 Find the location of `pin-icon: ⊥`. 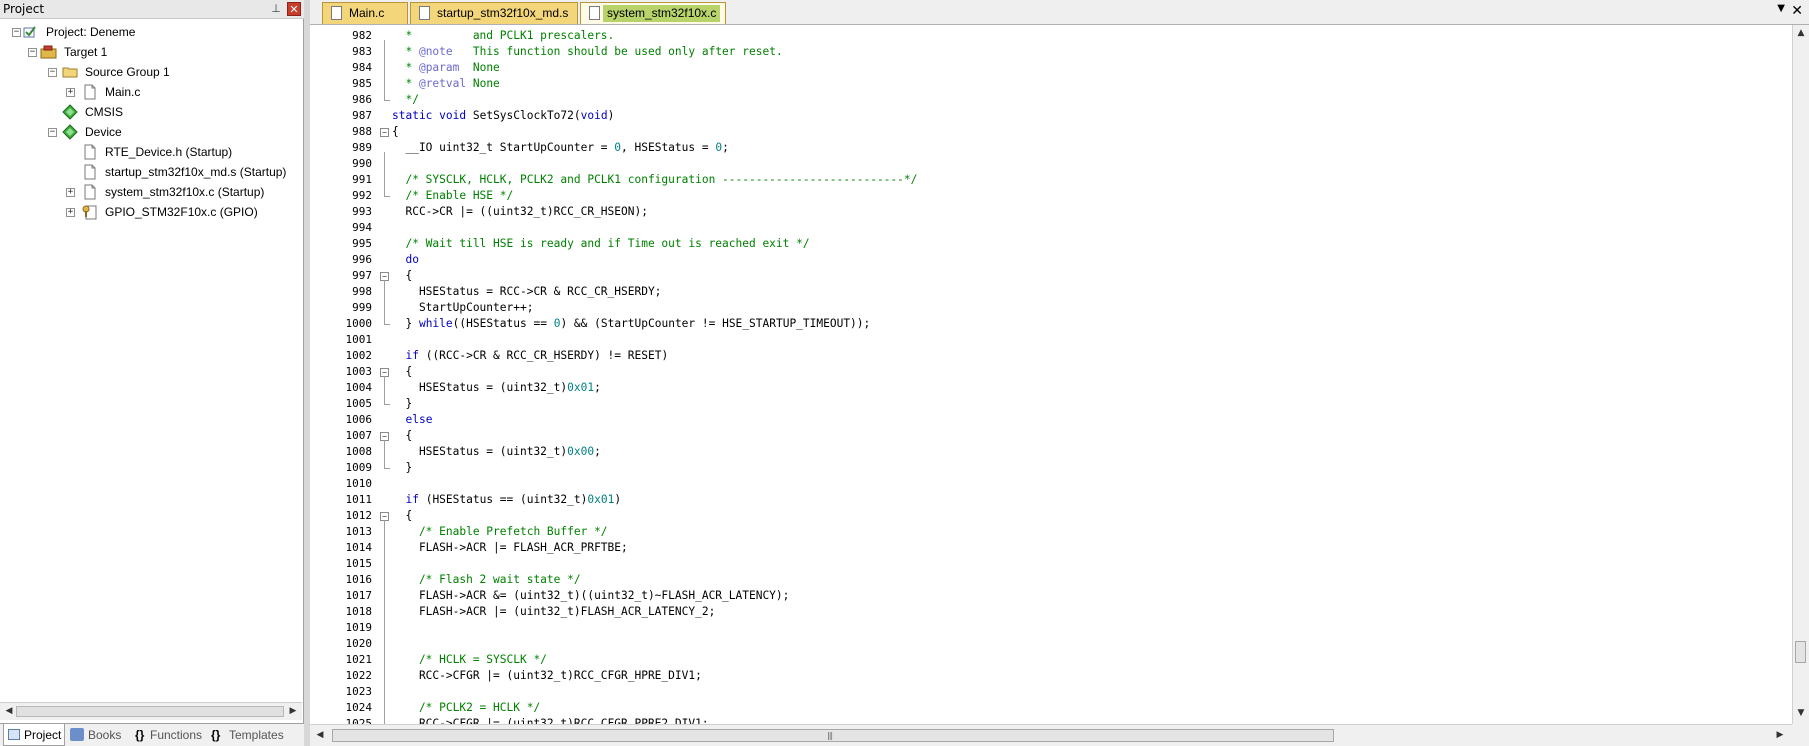

pin-icon: ⊥ is located at coordinates (276, 9).